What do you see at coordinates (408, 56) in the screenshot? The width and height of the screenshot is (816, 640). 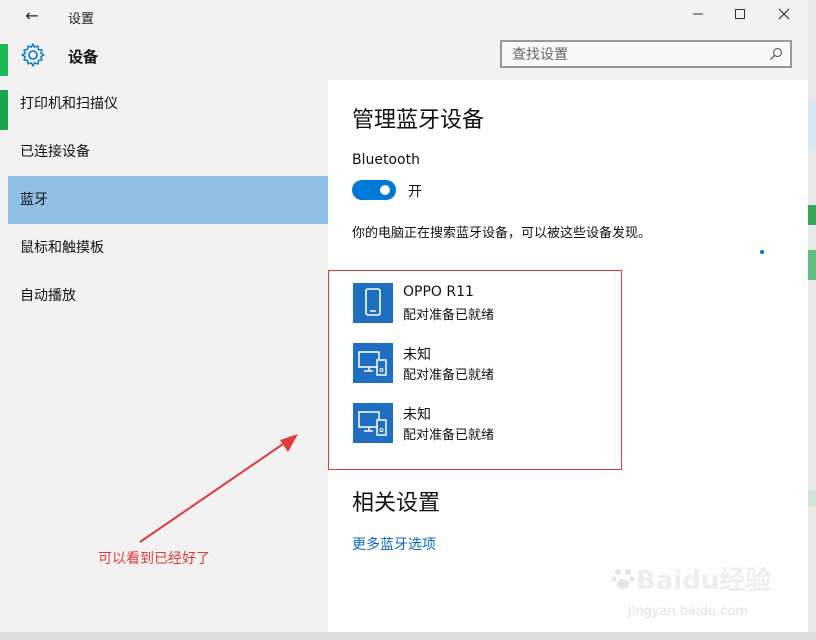 I see `page-header: 设备` at bounding box center [408, 56].